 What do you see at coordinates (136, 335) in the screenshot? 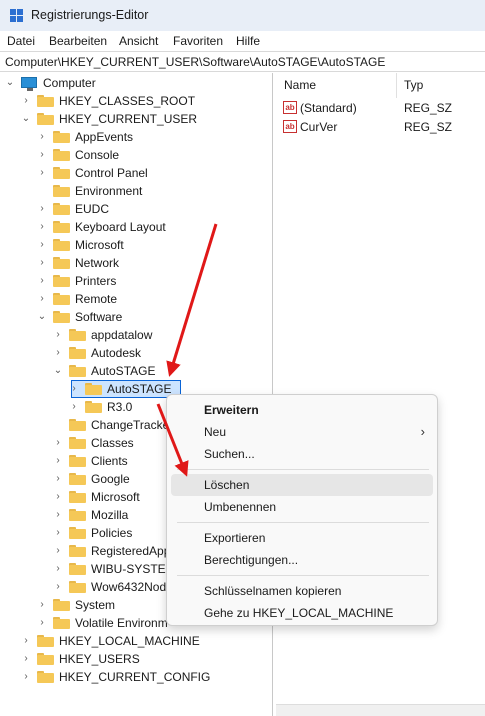
I see `tree-node: › appdatalow` at bounding box center [136, 335].